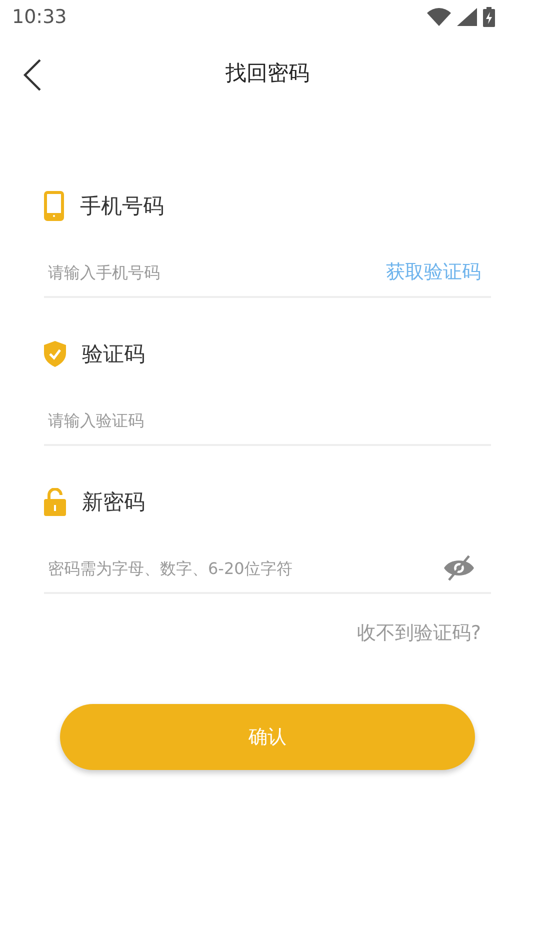 This screenshot has height=951, width=535. What do you see at coordinates (418, 633) in the screenshot?
I see `help-link: 收不到验证码?` at bounding box center [418, 633].